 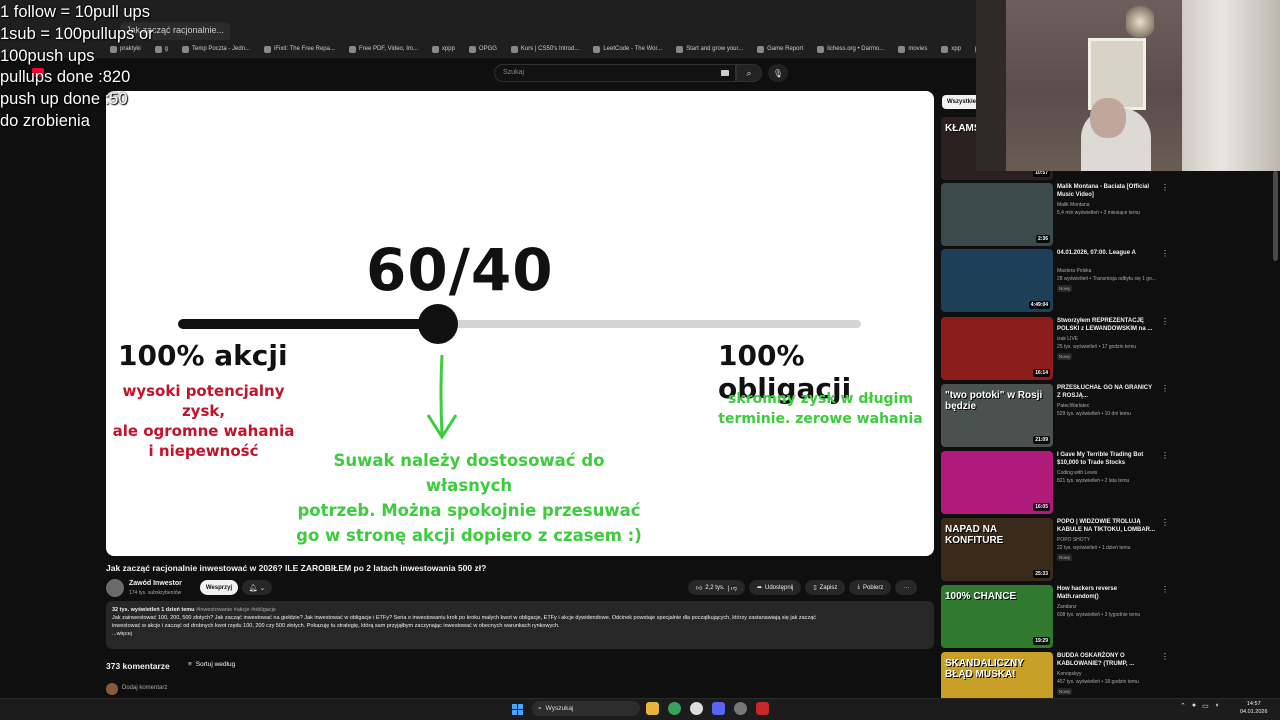 What do you see at coordinates (1254, 708) in the screenshot?
I see `clock: 14:57 04.01.2026` at bounding box center [1254, 708].